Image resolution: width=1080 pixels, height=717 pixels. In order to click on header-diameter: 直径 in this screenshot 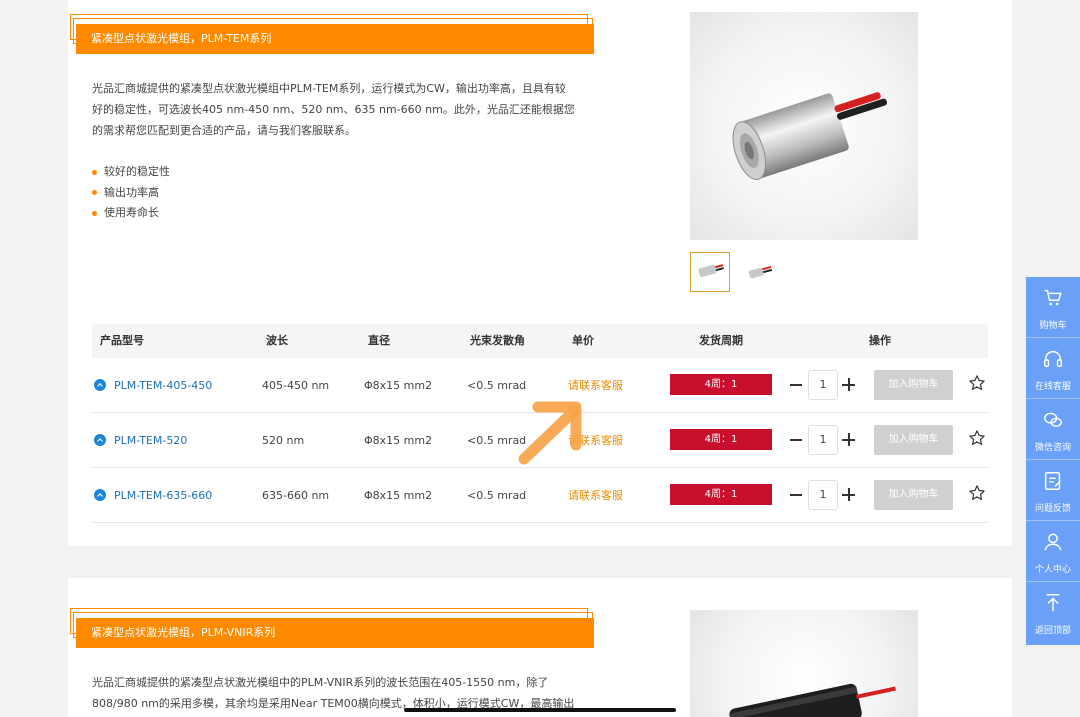, I will do `click(379, 340)`.